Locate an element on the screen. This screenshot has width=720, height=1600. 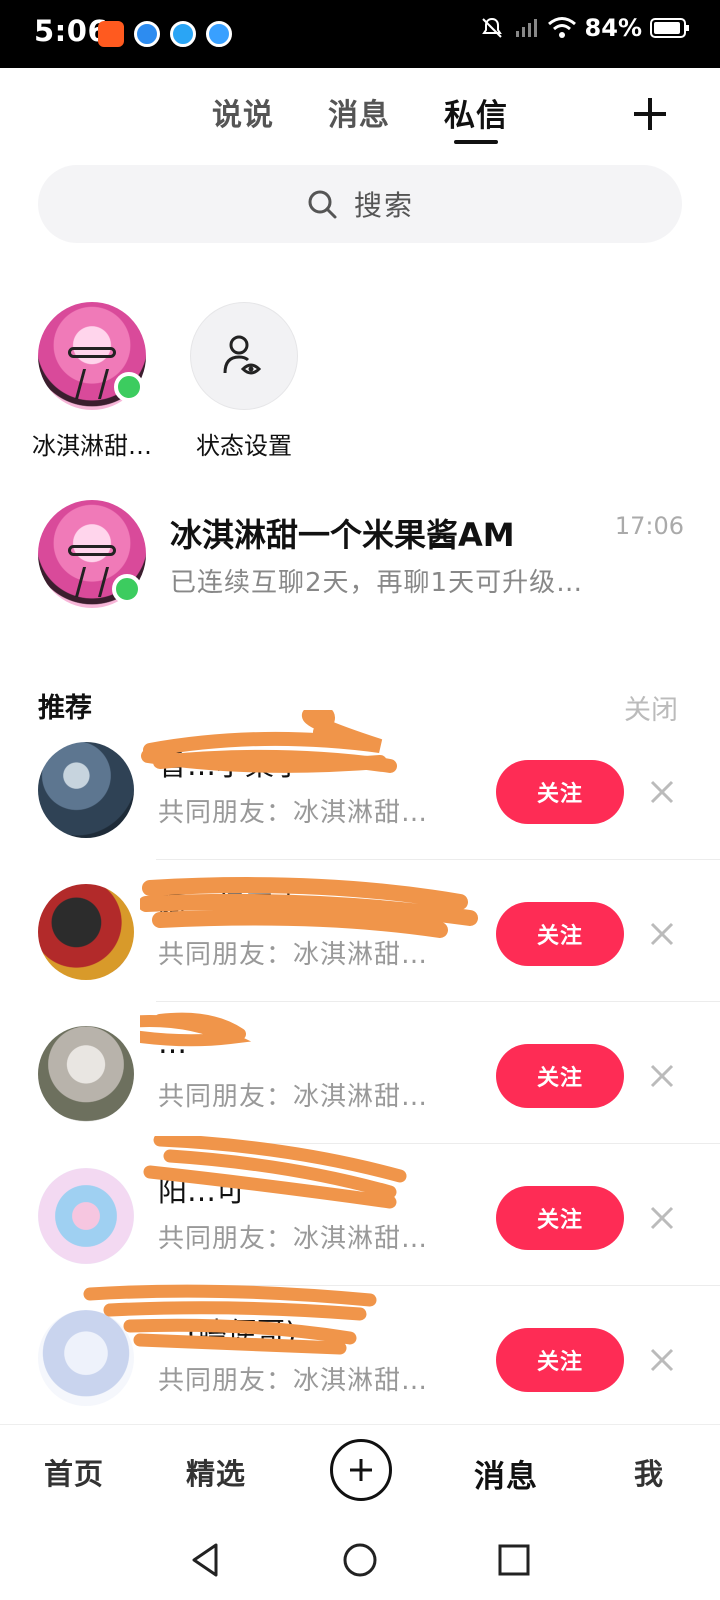
plus-icon is located at coordinates (361, 1470).